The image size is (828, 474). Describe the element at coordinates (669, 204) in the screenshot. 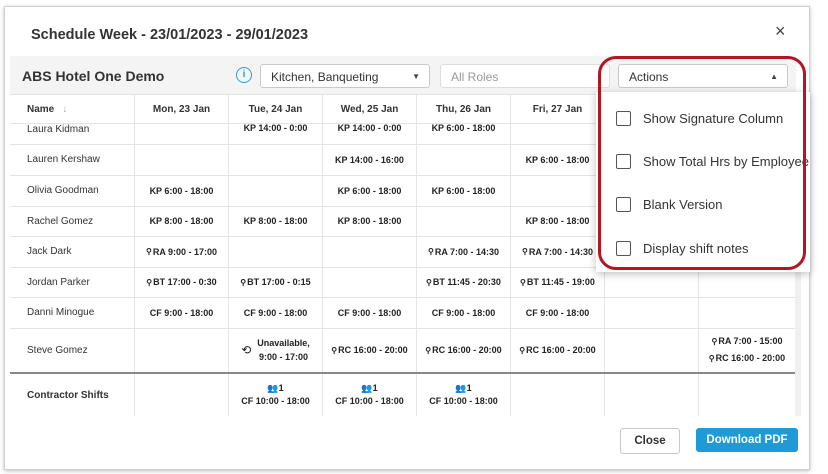

I see `option-blank-version: Blank Version` at that location.